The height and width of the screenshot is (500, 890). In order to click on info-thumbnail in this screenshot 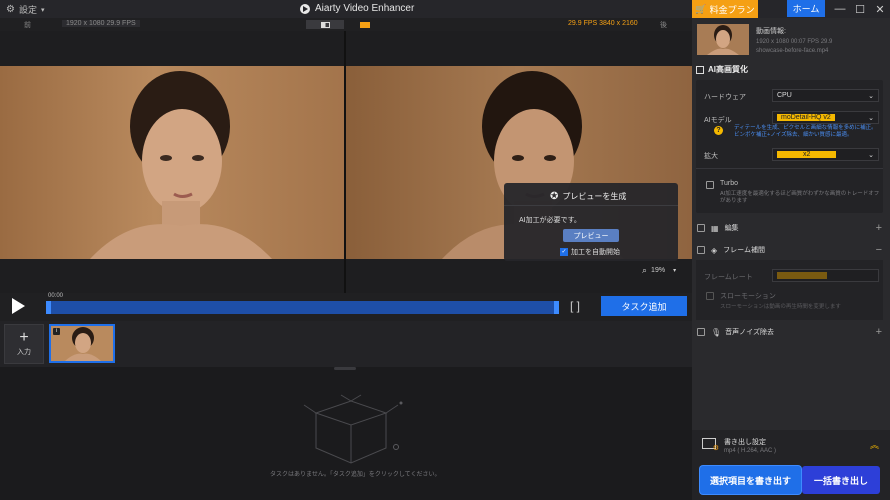, I will do `click(723, 39)`.